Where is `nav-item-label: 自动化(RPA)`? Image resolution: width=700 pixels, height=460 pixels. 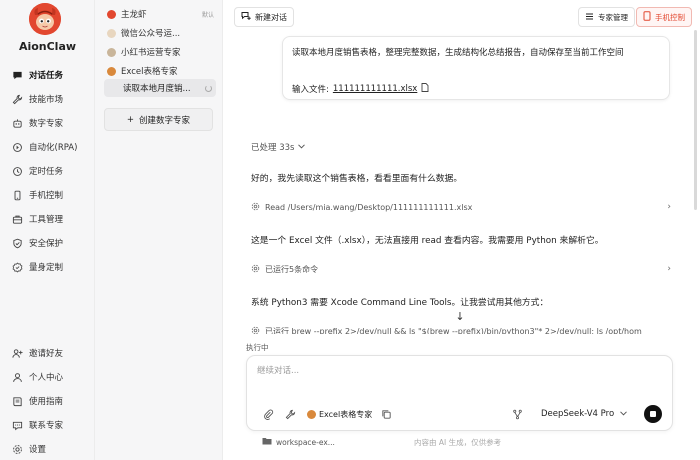 nav-item-label: 自动化(RPA) is located at coordinates (53, 148).